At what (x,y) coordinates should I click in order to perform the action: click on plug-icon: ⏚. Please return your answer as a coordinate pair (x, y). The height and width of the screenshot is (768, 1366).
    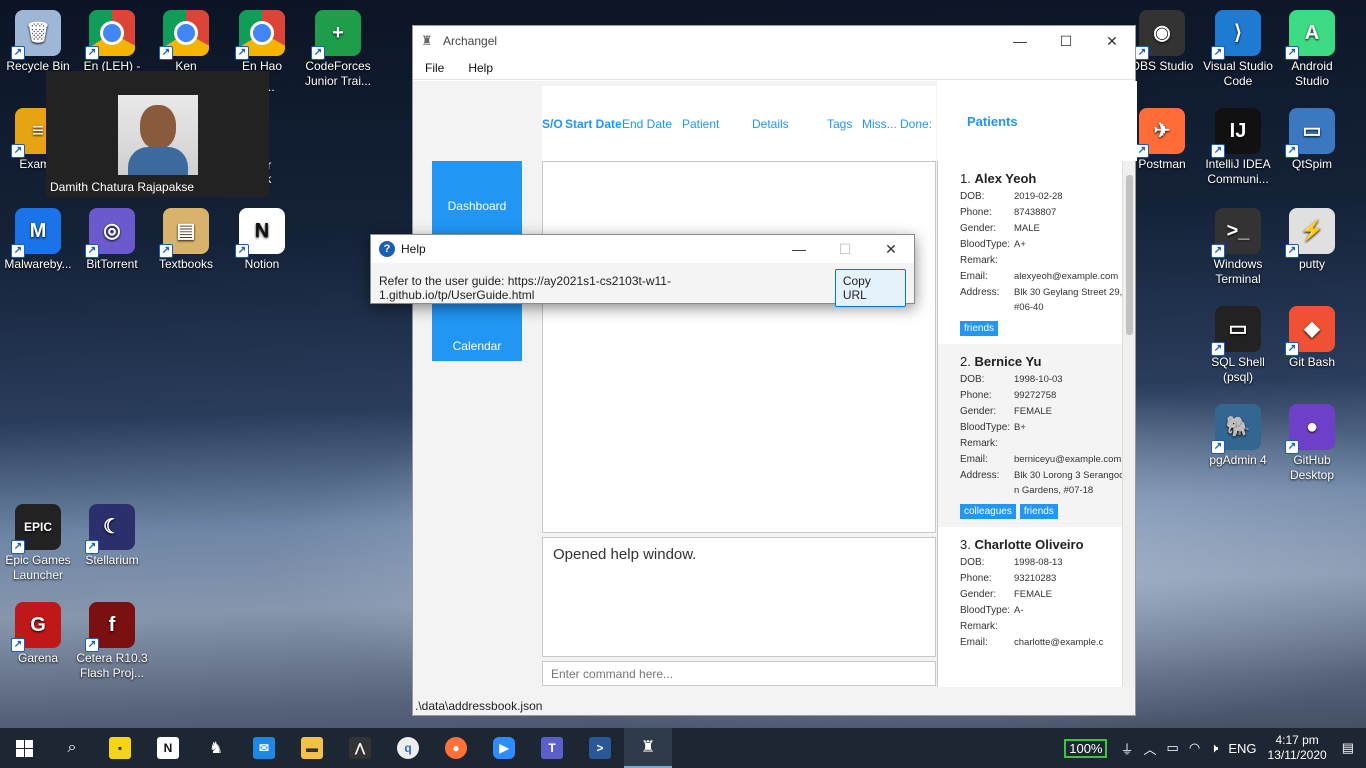
    Looking at the image, I should click on (1126, 748).